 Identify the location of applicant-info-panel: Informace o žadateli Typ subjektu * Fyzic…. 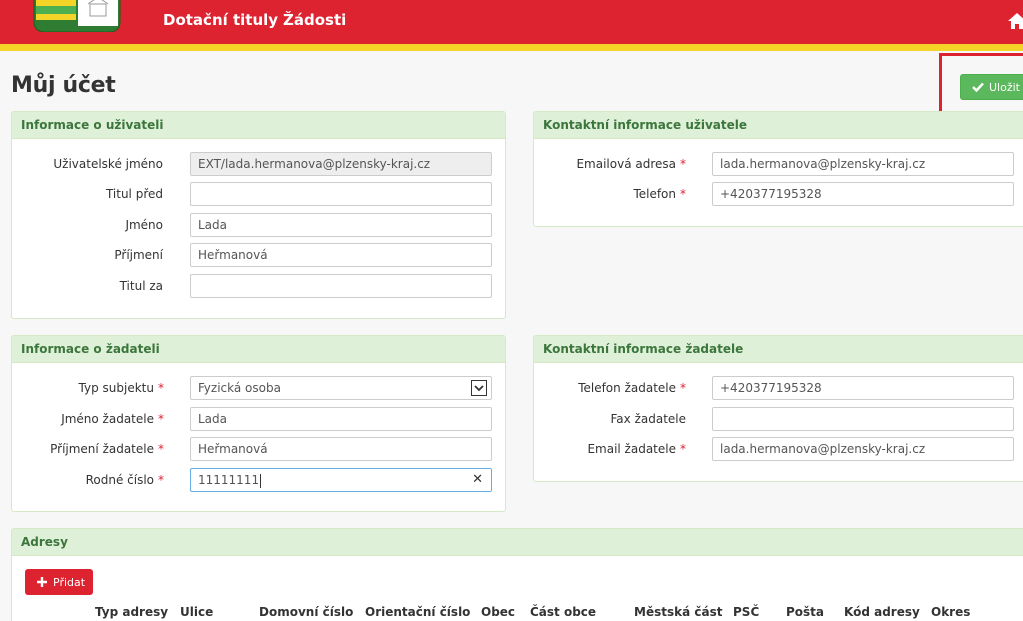
(258, 423).